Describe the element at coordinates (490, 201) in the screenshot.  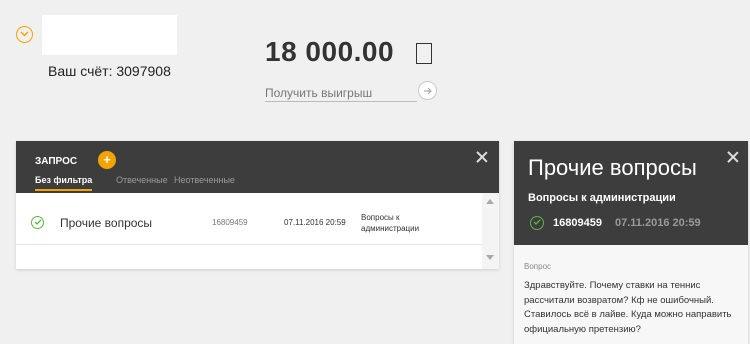
I see `scroll-up-icon` at that location.